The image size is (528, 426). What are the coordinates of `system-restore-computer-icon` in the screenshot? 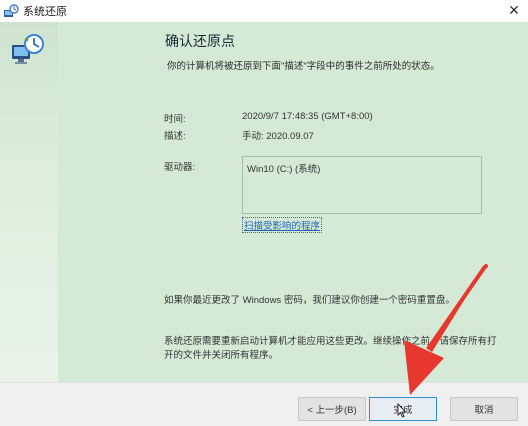 It's located at (28, 49).